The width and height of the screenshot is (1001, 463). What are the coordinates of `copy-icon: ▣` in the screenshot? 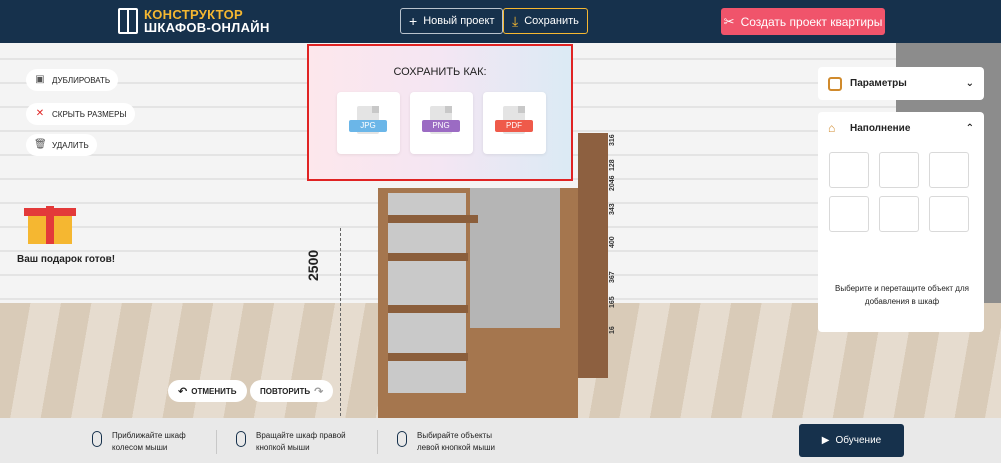 It's located at (40, 79).